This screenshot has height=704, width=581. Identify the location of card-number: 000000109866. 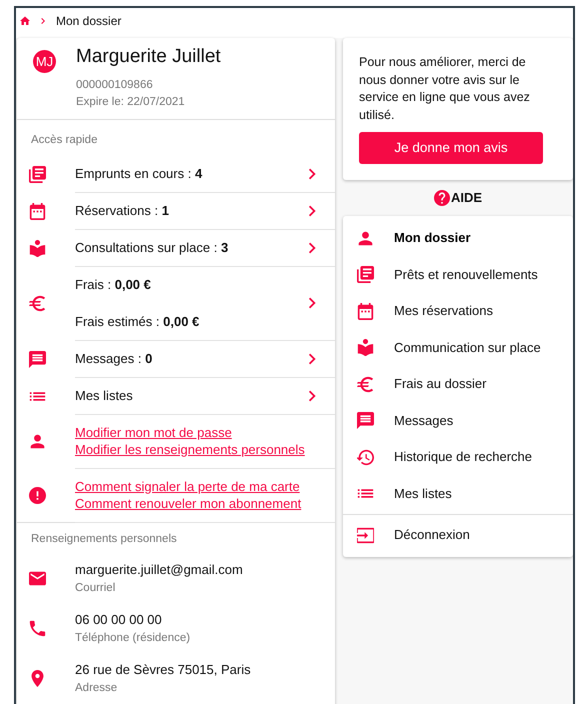
(115, 85).